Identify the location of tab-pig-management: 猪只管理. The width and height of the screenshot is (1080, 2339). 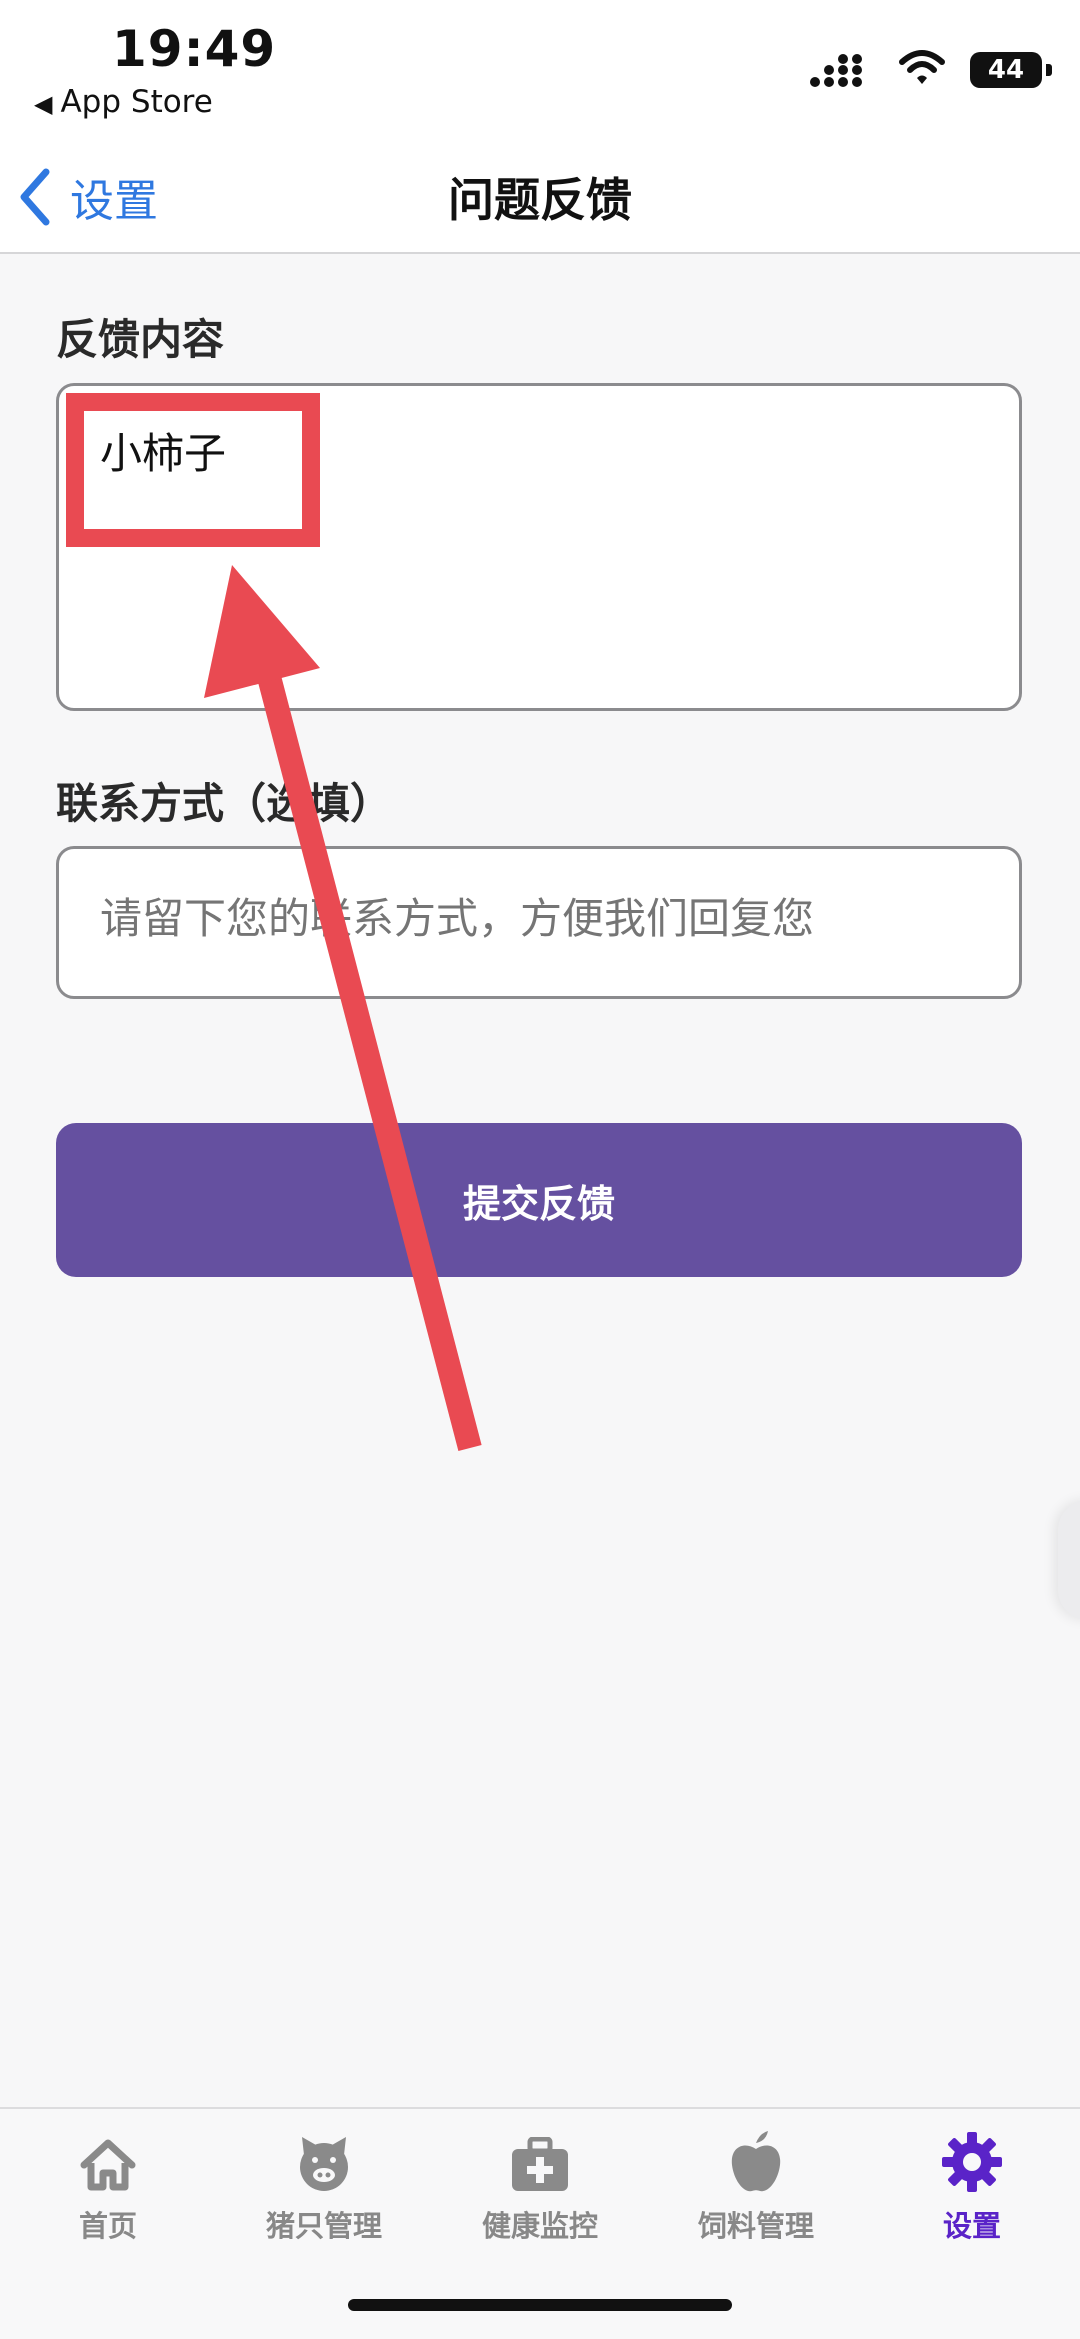
(324, 2189).